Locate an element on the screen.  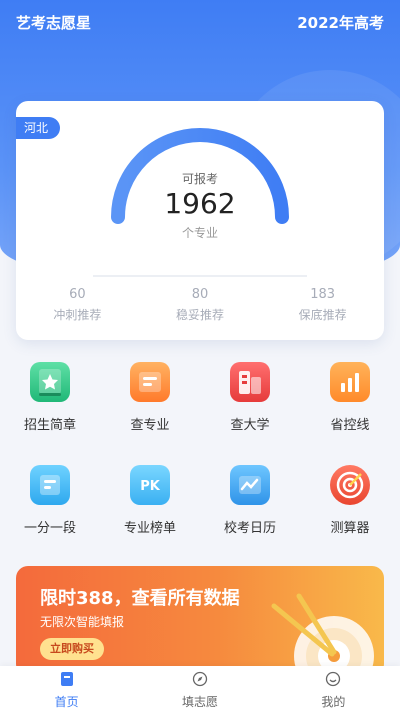
feature-label: 专业榜单 is located at coordinates (149, 528).